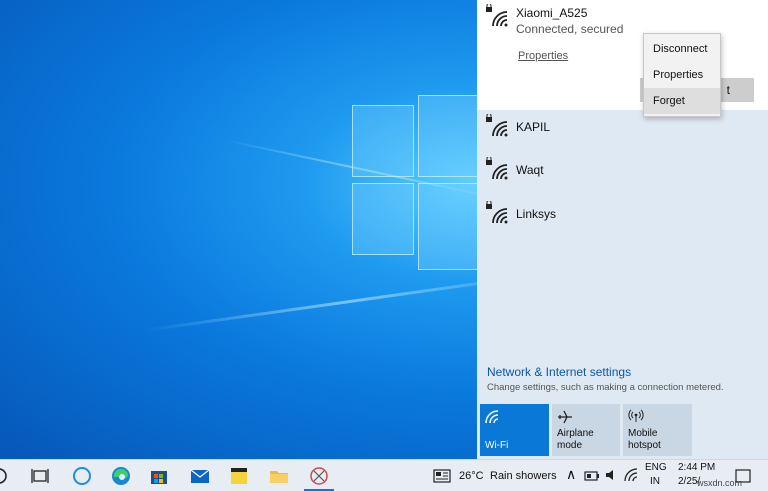 This screenshot has height=491, width=768. Describe the element at coordinates (682, 49) in the screenshot. I see `menu-item-disconnect: Disconnect` at that location.